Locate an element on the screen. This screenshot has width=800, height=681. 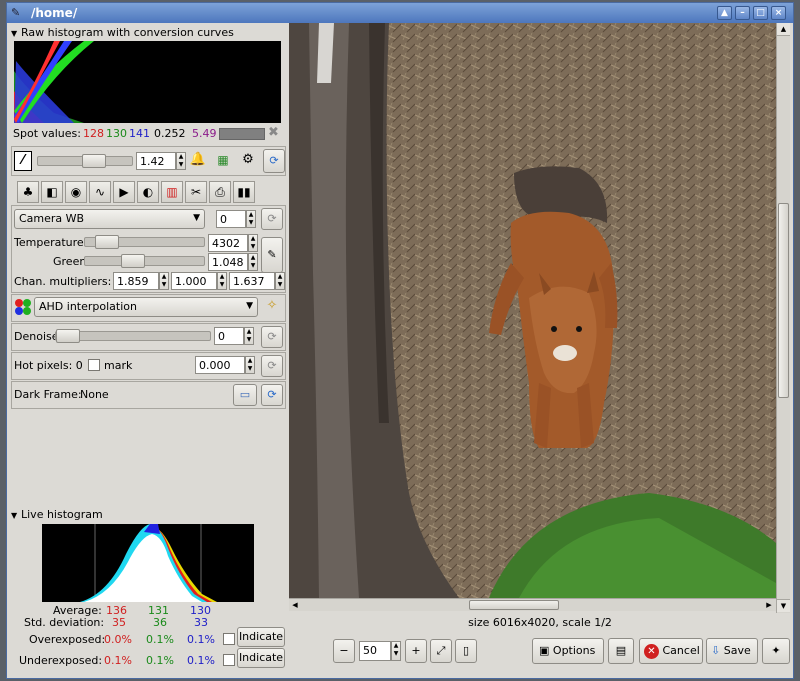
exposure-slider-handle is located at coordinates (94, 161).